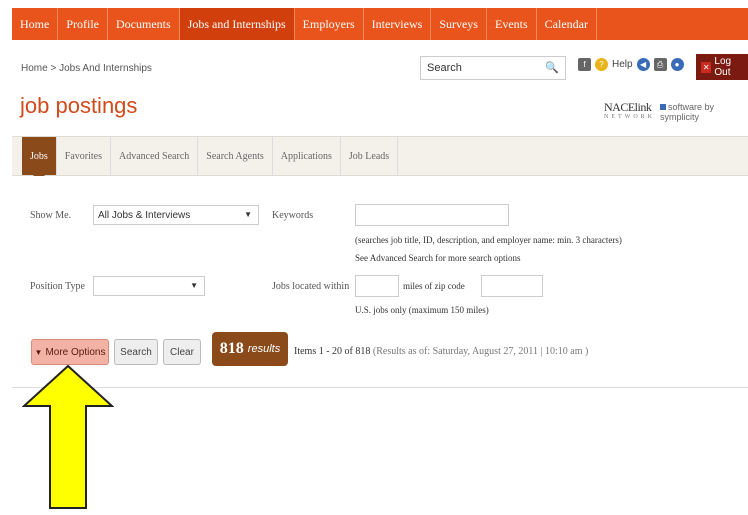 The image size is (748, 515). I want to click on nav-home: Home, so click(35, 24).